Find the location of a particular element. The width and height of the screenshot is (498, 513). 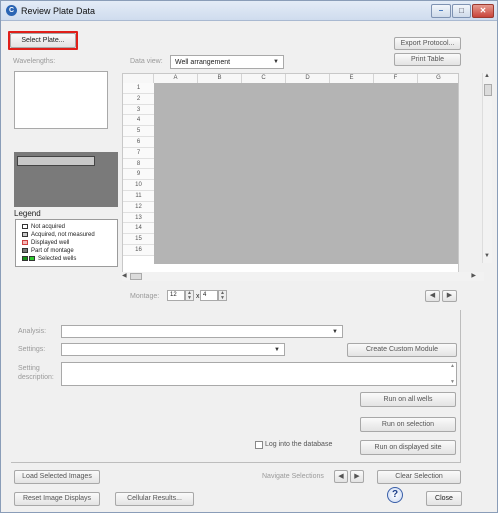

settings-dropdown: ▼ is located at coordinates (173, 349).